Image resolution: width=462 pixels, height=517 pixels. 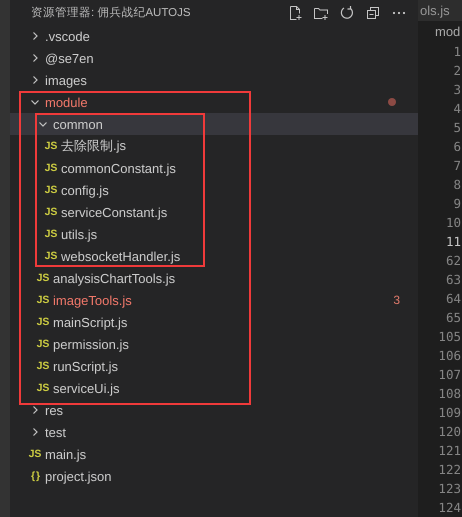 I want to click on line-number: 105, so click(x=449, y=337).